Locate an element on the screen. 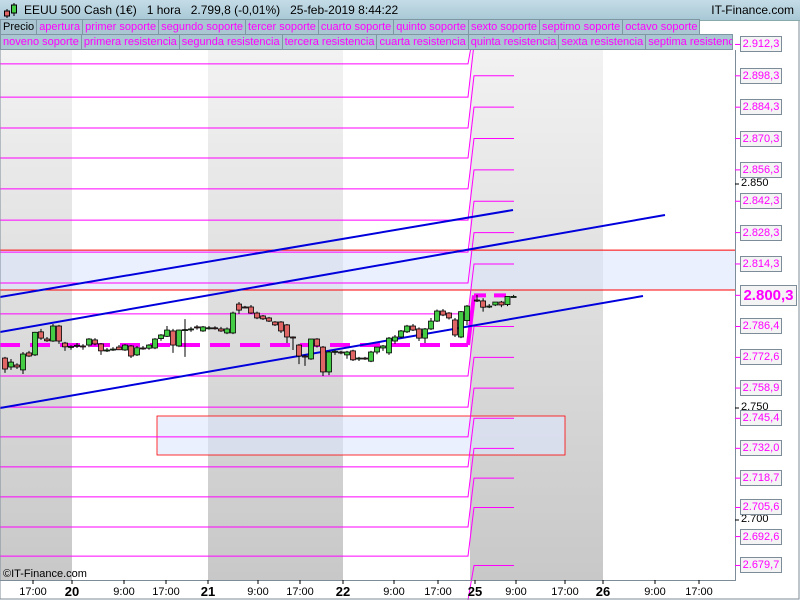 This screenshot has width=800, height=600. legend-tab: cuarto soporte is located at coordinates (356, 27).